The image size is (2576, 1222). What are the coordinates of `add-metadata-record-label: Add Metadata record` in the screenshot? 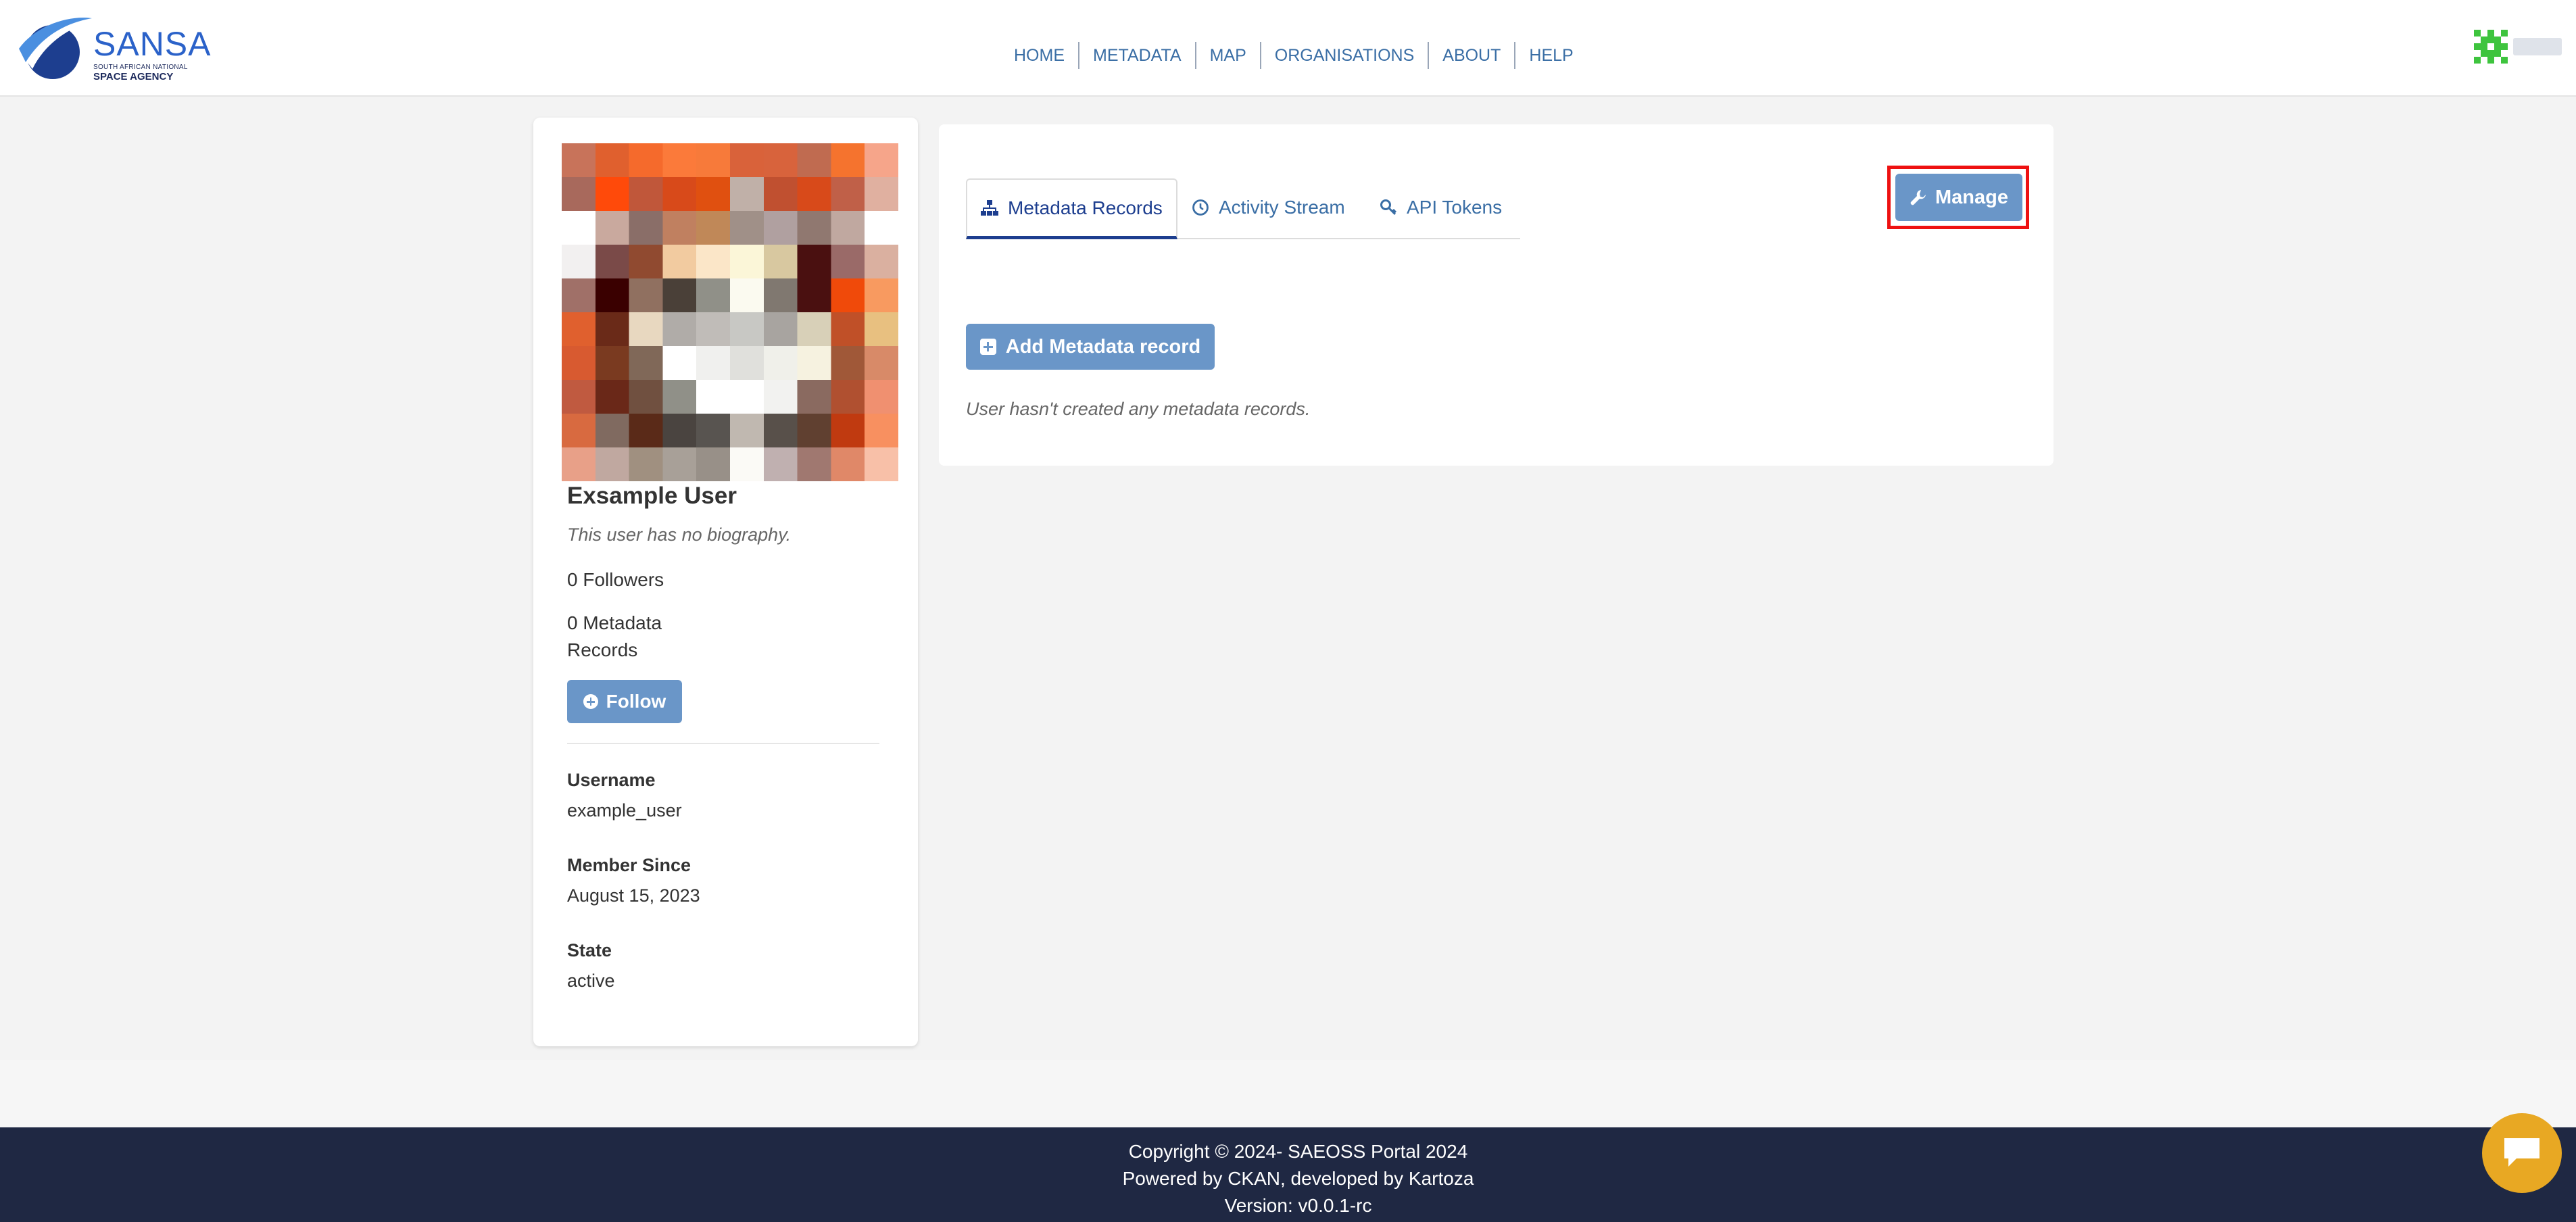 It's located at (1103, 346).